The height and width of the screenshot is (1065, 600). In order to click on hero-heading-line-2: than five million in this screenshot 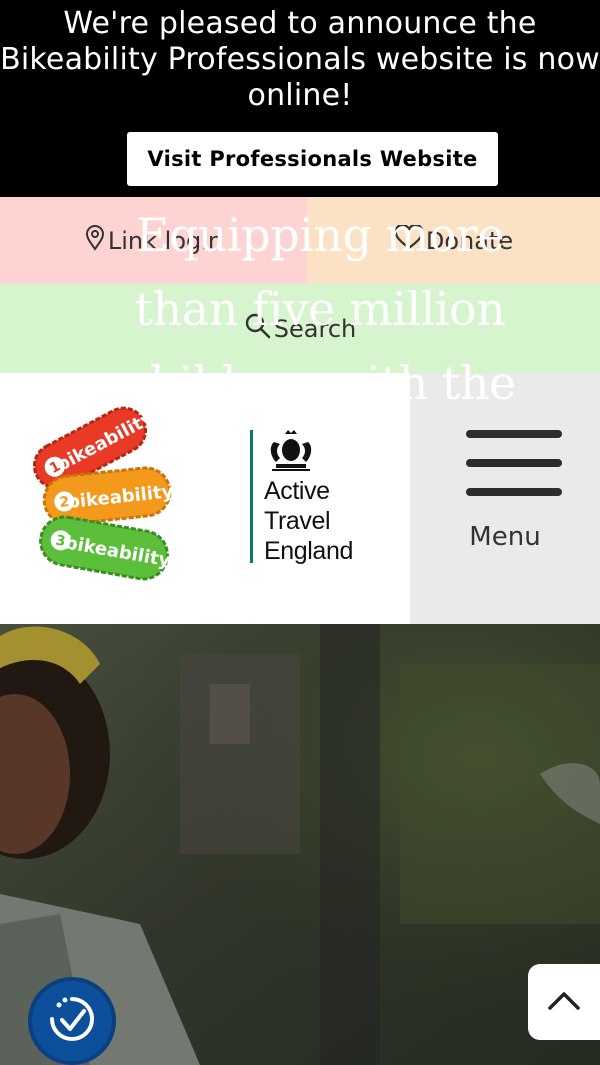, I will do `click(320, 309)`.